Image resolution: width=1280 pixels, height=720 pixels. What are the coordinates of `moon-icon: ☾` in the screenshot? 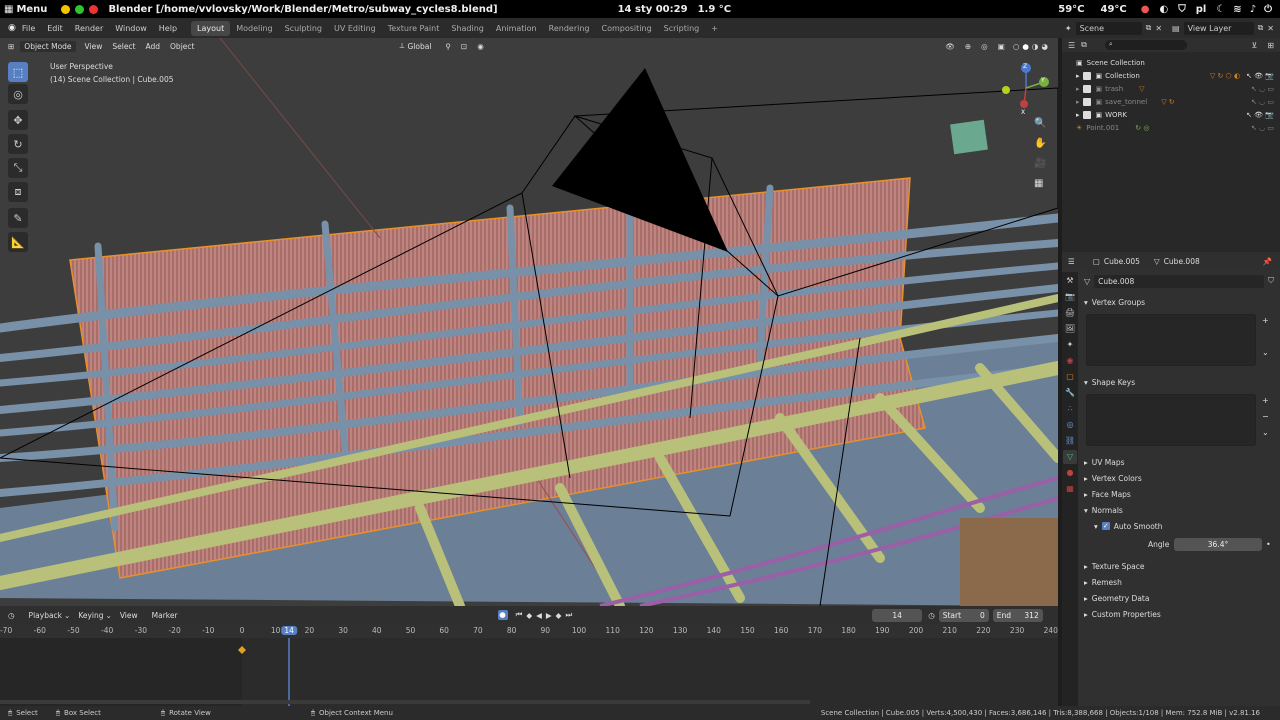 It's located at (1220, 9).